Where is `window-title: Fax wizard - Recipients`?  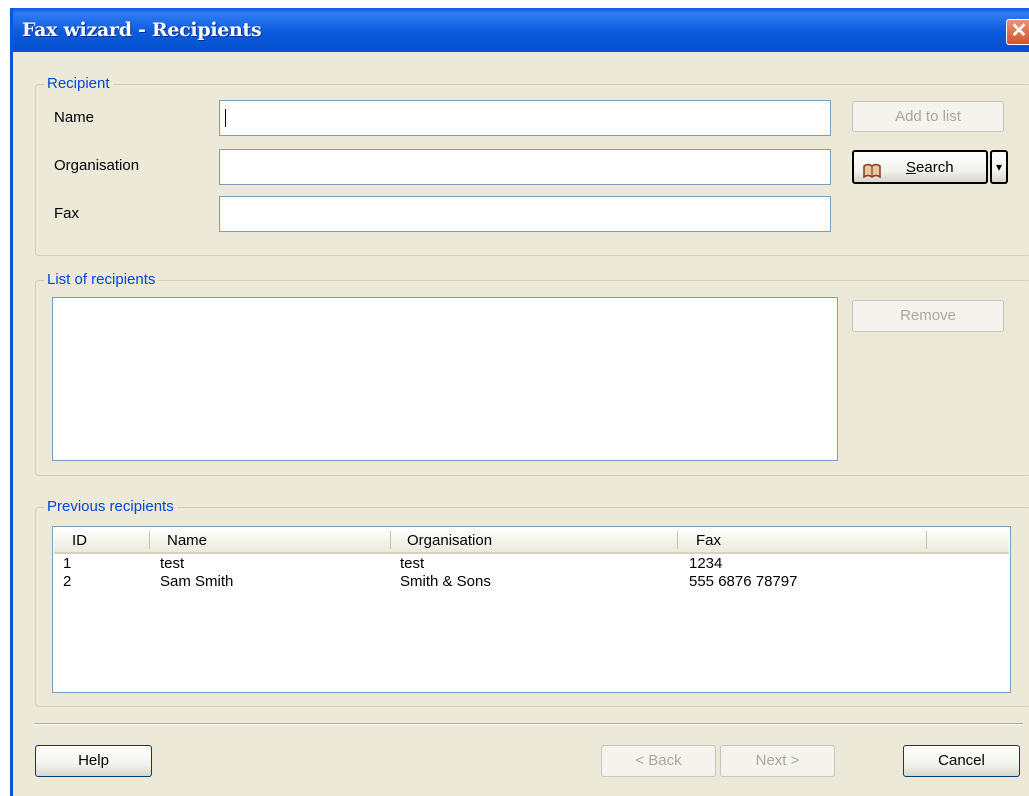 window-title: Fax wizard - Recipients is located at coordinates (142, 30).